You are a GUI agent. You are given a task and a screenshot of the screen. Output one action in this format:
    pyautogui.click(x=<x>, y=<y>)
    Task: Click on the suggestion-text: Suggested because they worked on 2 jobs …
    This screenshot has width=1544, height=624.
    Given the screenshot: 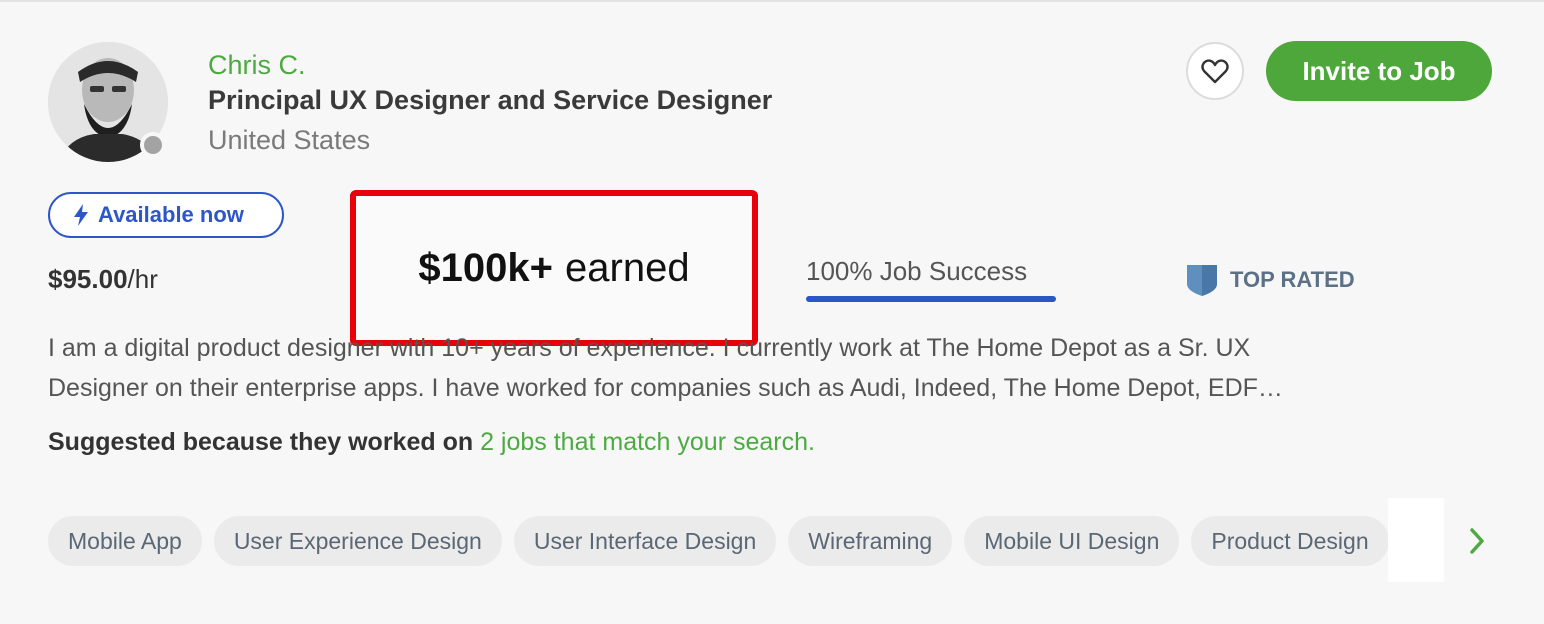 What is the action you would take?
    pyautogui.click(x=431, y=442)
    